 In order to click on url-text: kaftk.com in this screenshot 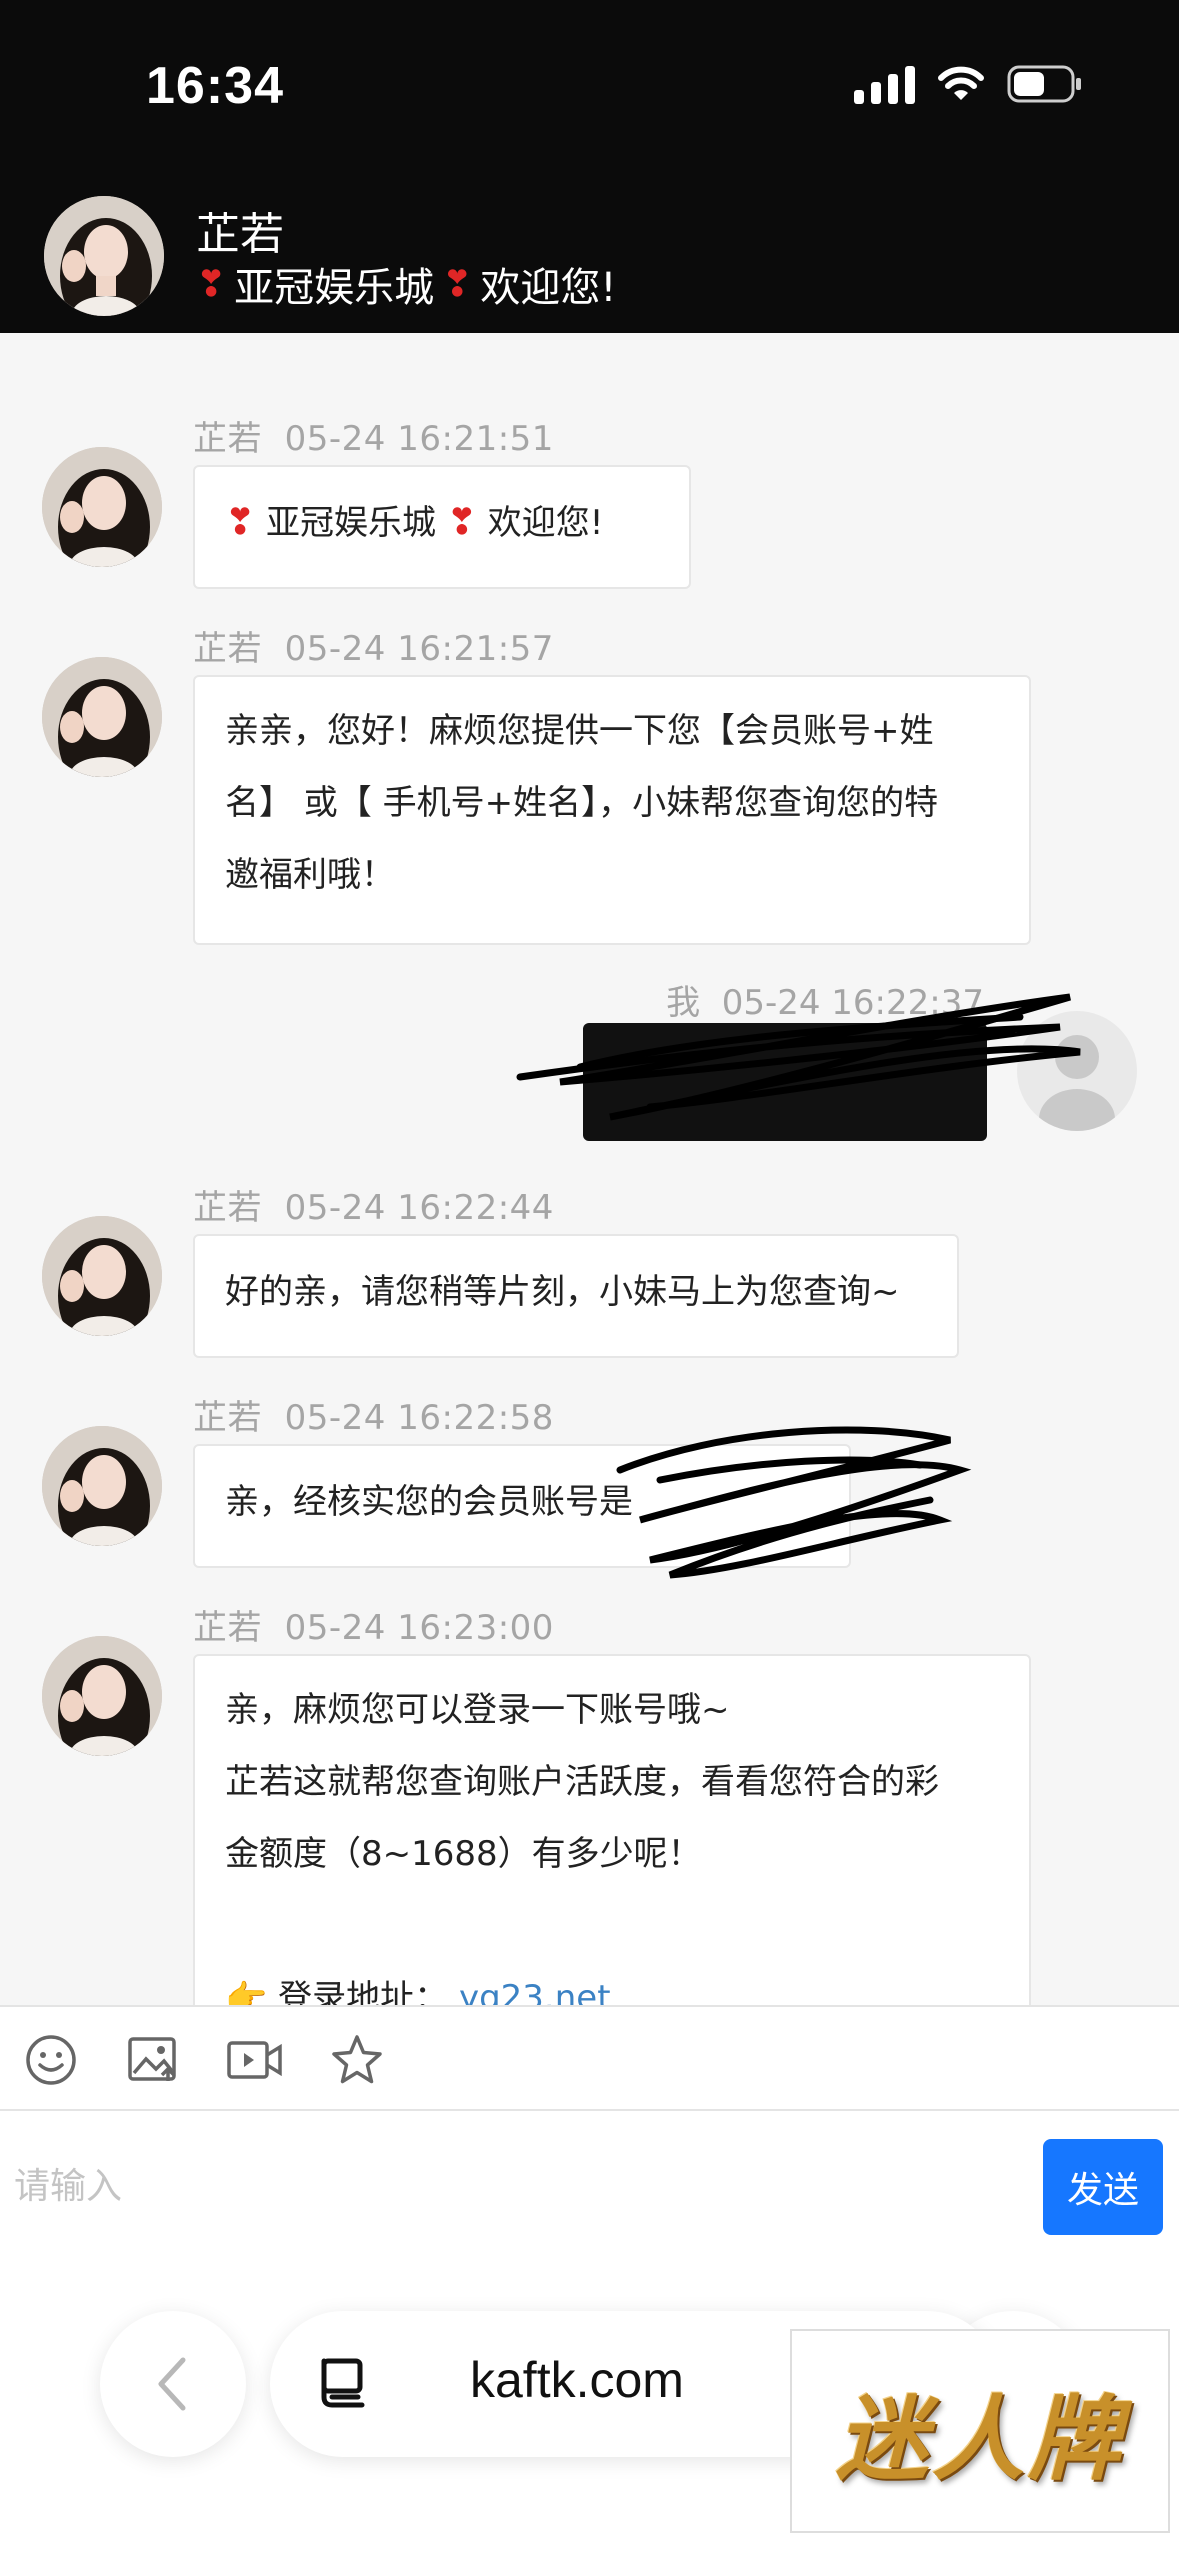, I will do `click(577, 2380)`.